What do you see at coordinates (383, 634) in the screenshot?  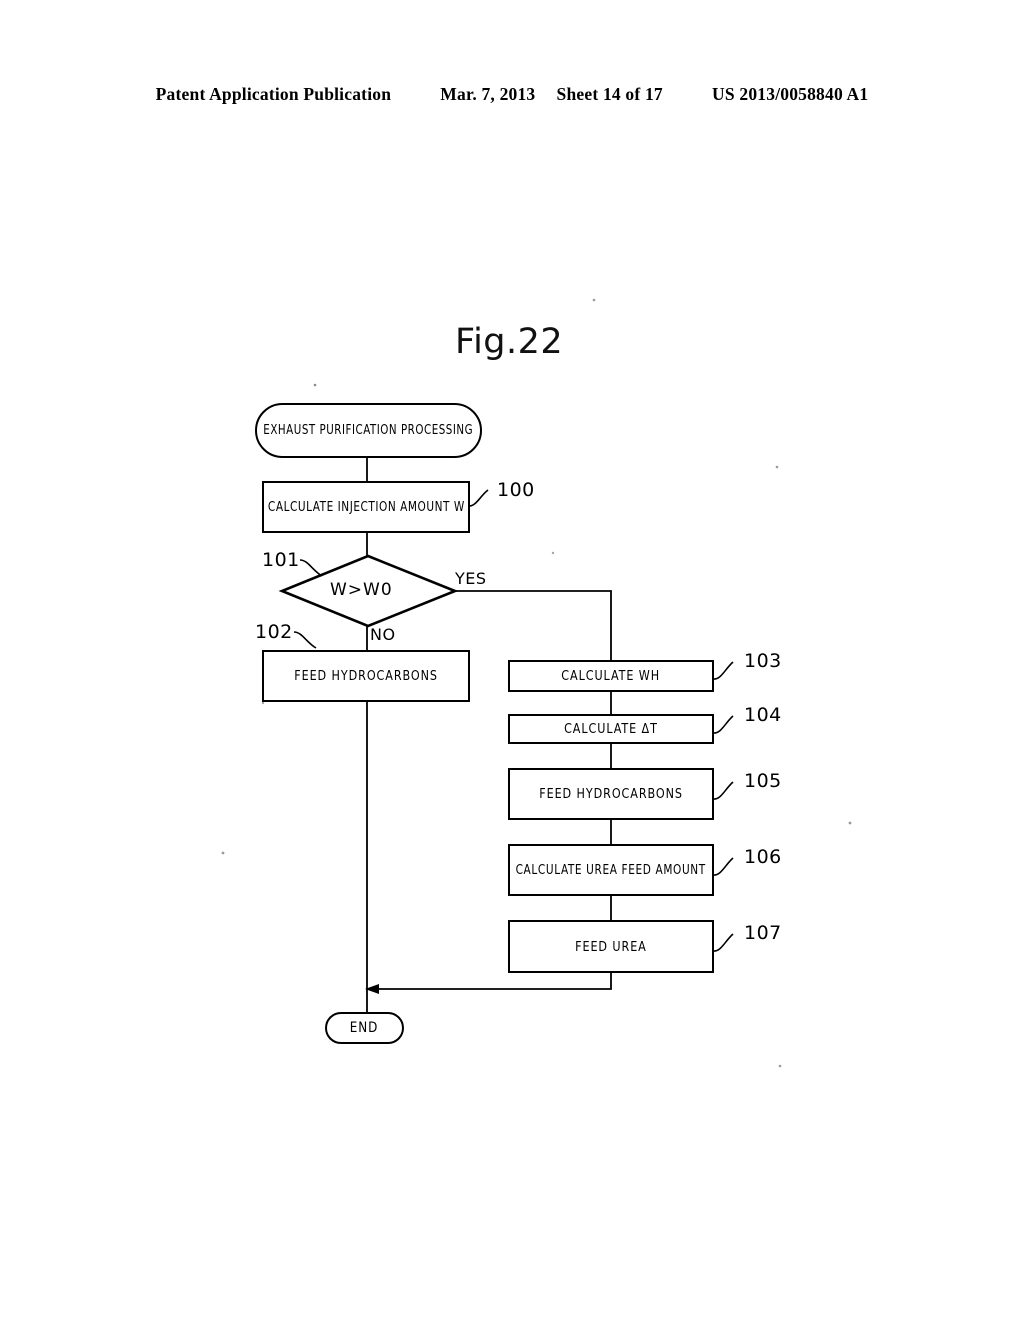 I see `branch-label-no: NO` at bounding box center [383, 634].